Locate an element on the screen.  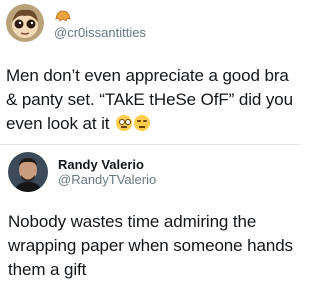
tweet1-text-line2: & panty set. “TAkE tHeSe OfF” did you is located at coordinates (149, 99).